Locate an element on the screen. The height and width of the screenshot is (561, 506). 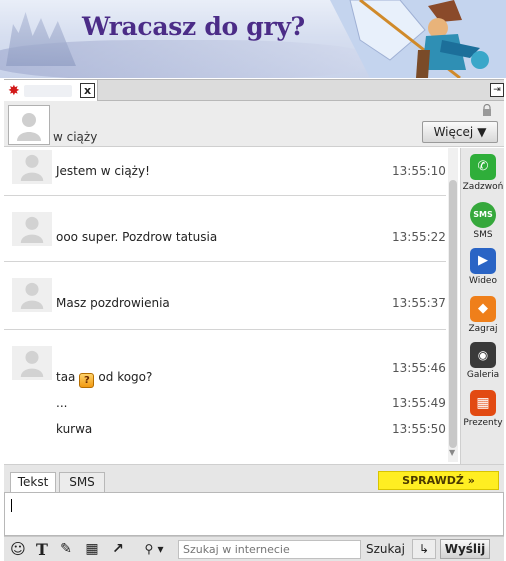
camera-icon: ◉ is located at coordinates (483, 355).